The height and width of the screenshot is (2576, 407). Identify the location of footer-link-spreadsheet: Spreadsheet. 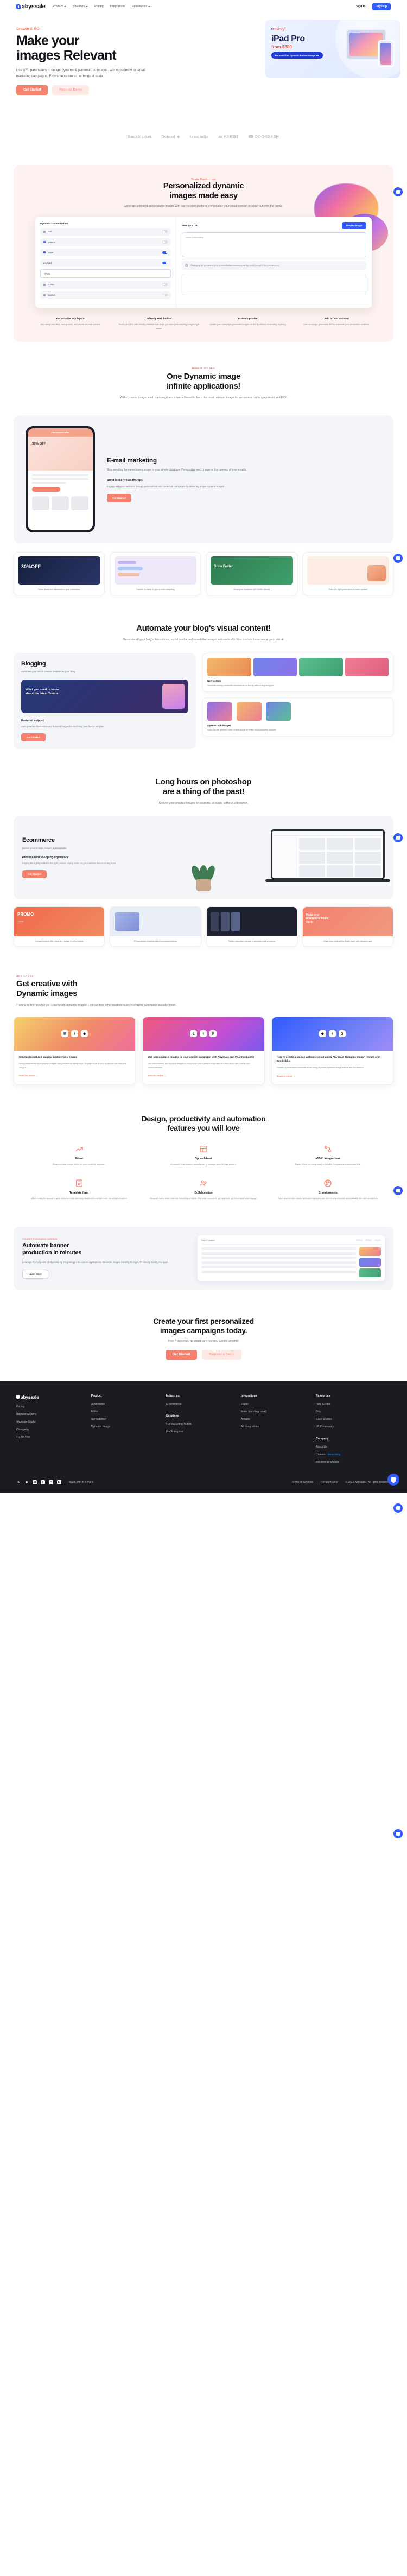
(128, 1420).